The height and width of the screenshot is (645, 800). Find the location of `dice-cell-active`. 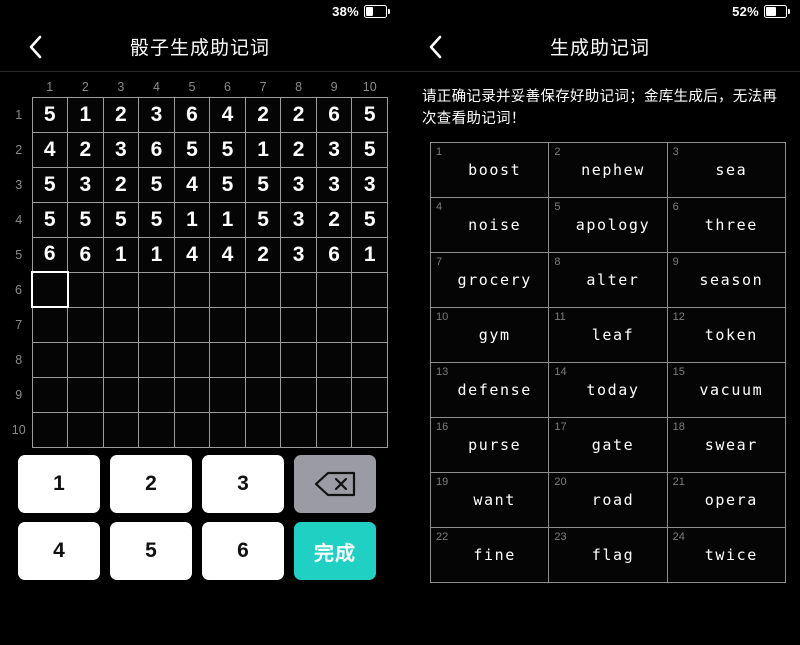

dice-cell-active is located at coordinates (50, 289).